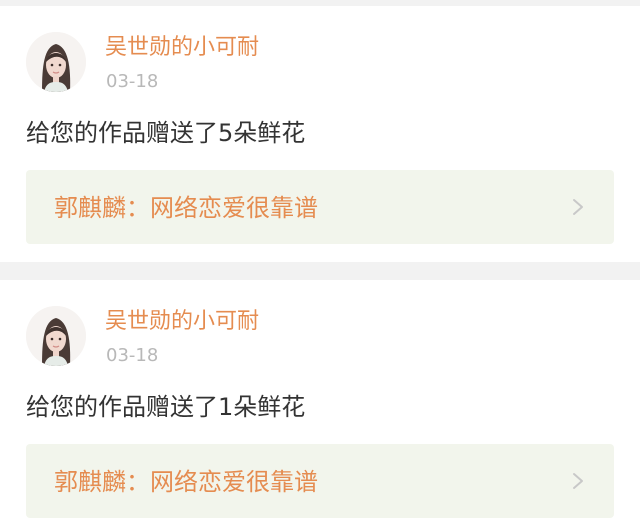 The image size is (640, 529). Describe the element at coordinates (166, 407) in the screenshot. I see `gift-message: 给您的作品赠送了1朵鲜花` at that location.